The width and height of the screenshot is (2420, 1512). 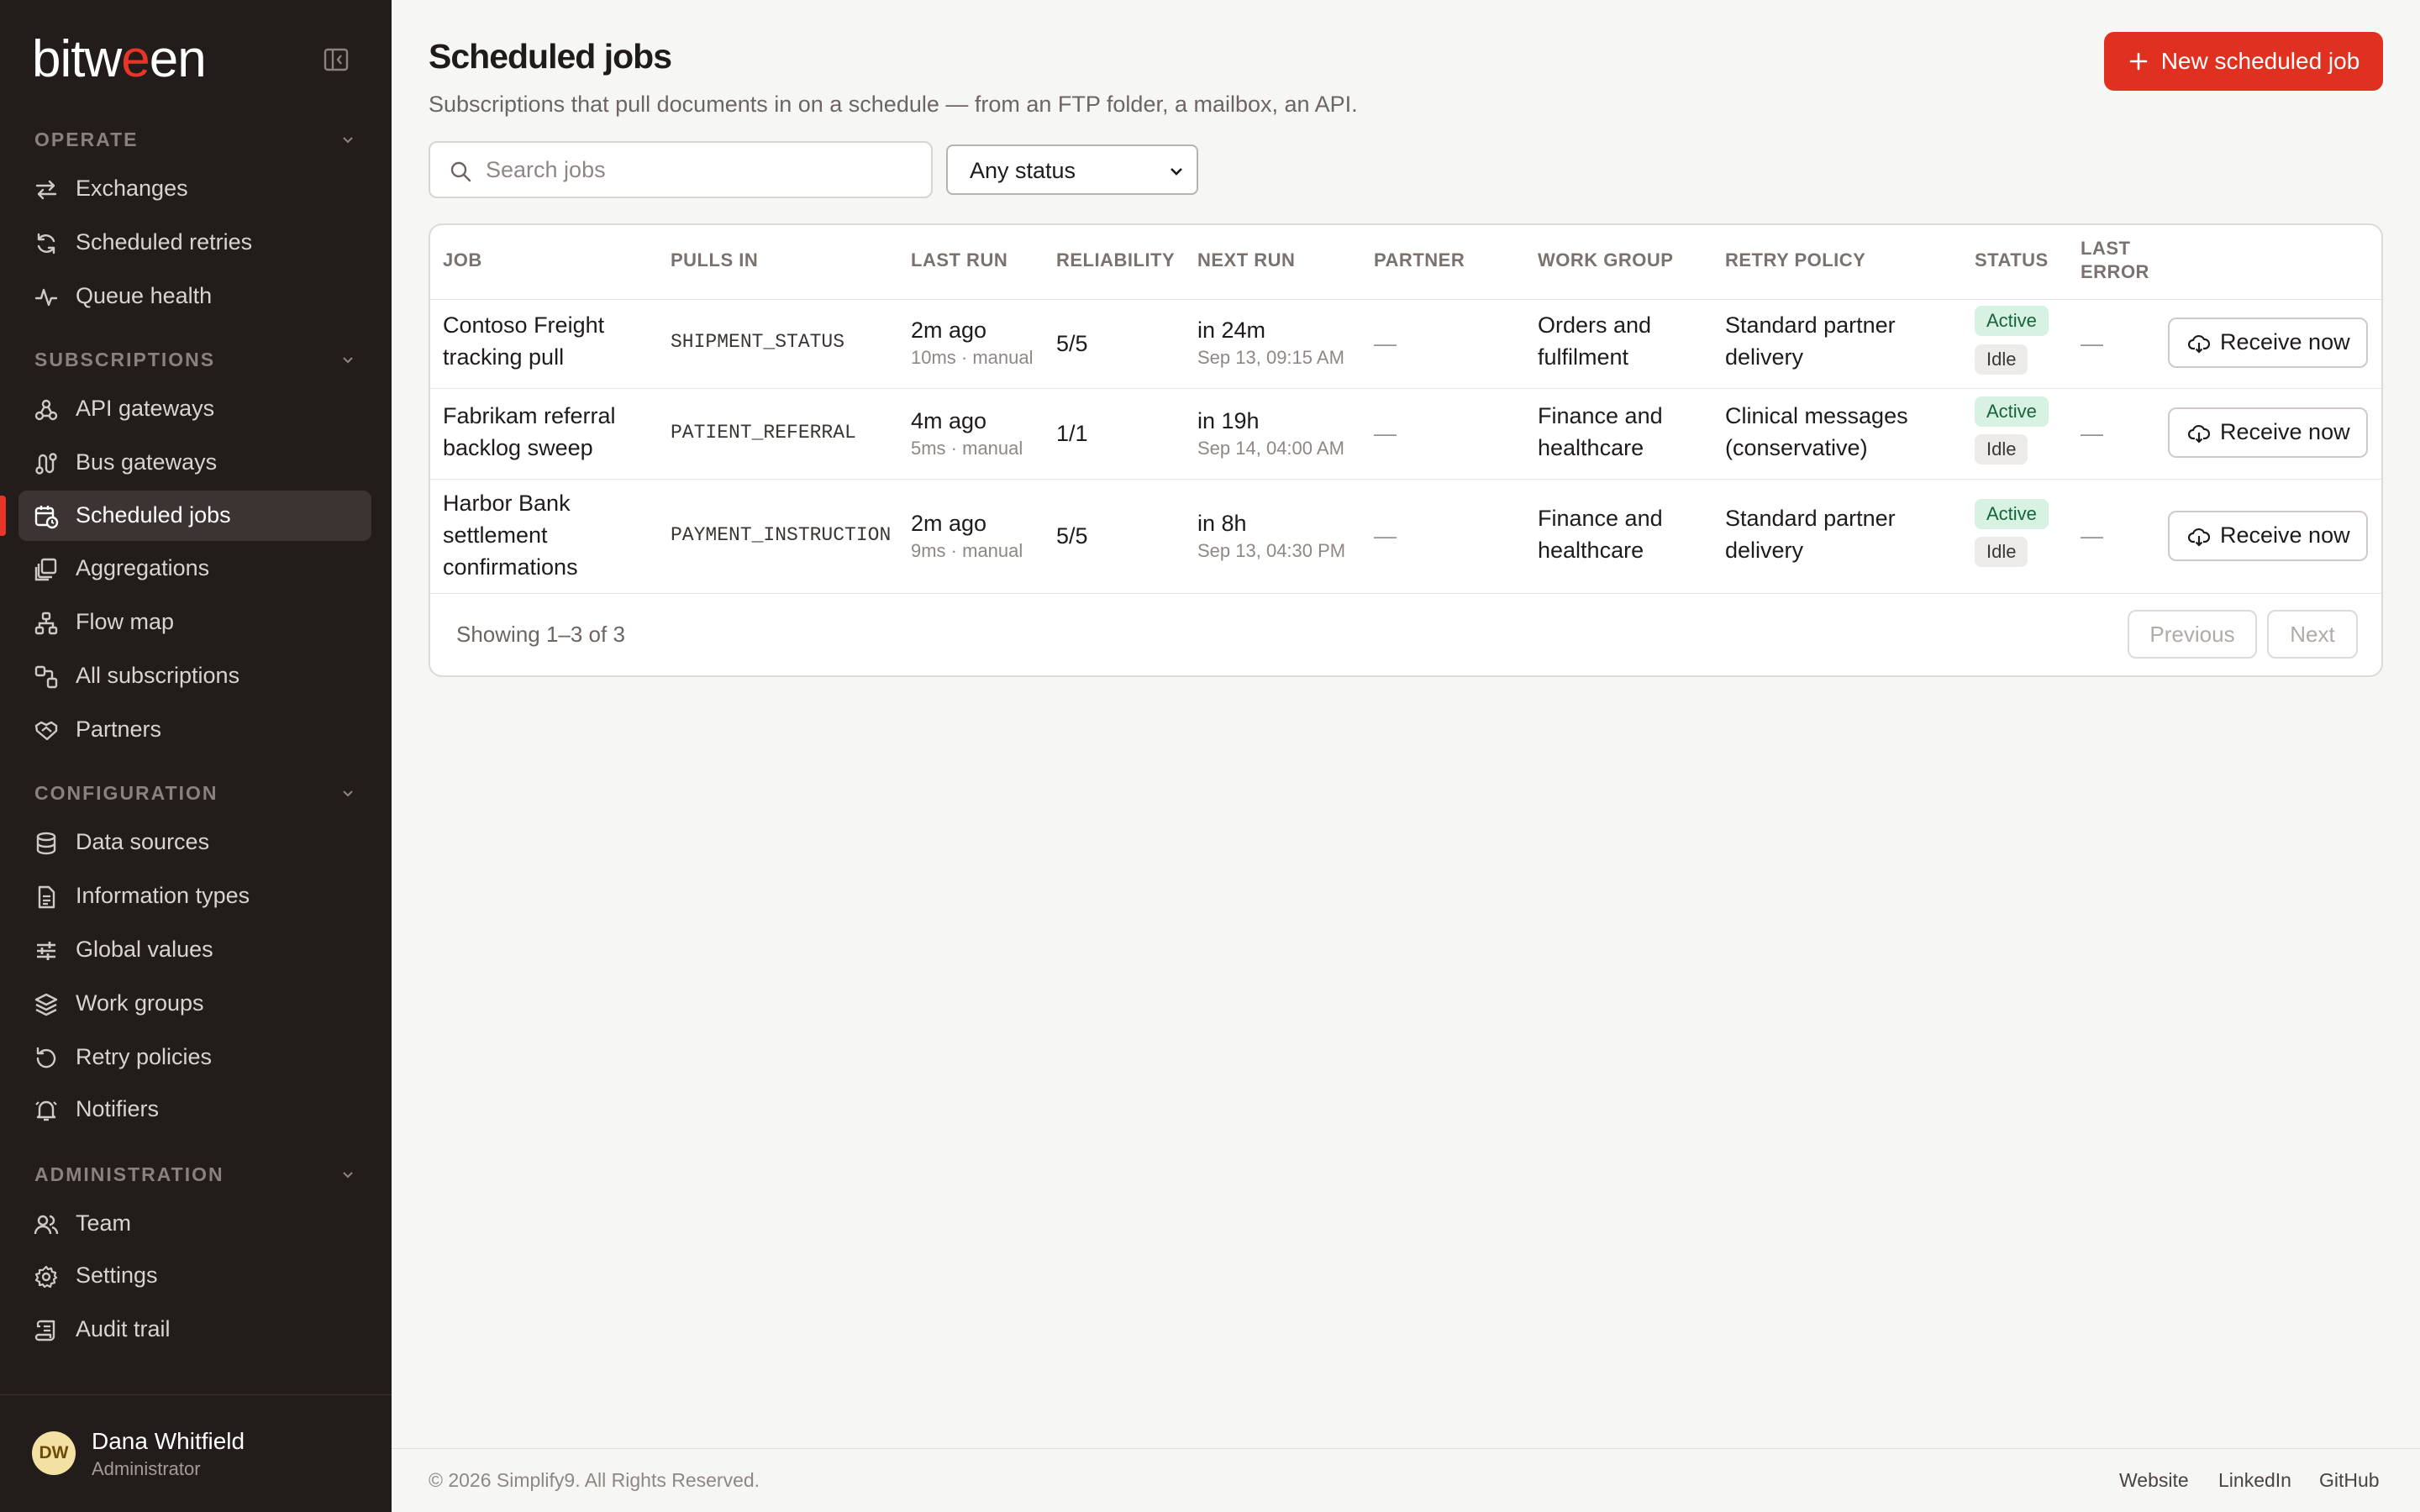 What do you see at coordinates (46, 410) in the screenshot?
I see `webhook-icon` at bounding box center [46, 410].